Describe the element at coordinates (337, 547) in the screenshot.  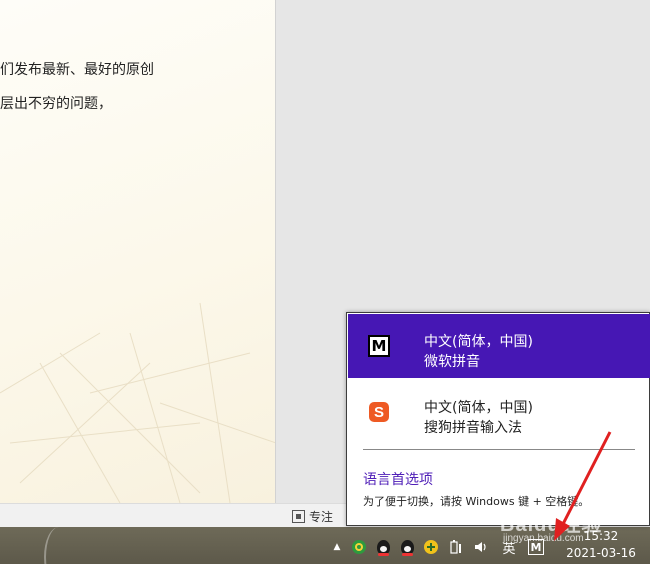
I see `show-hidden-icons-button: ▲` at that location.